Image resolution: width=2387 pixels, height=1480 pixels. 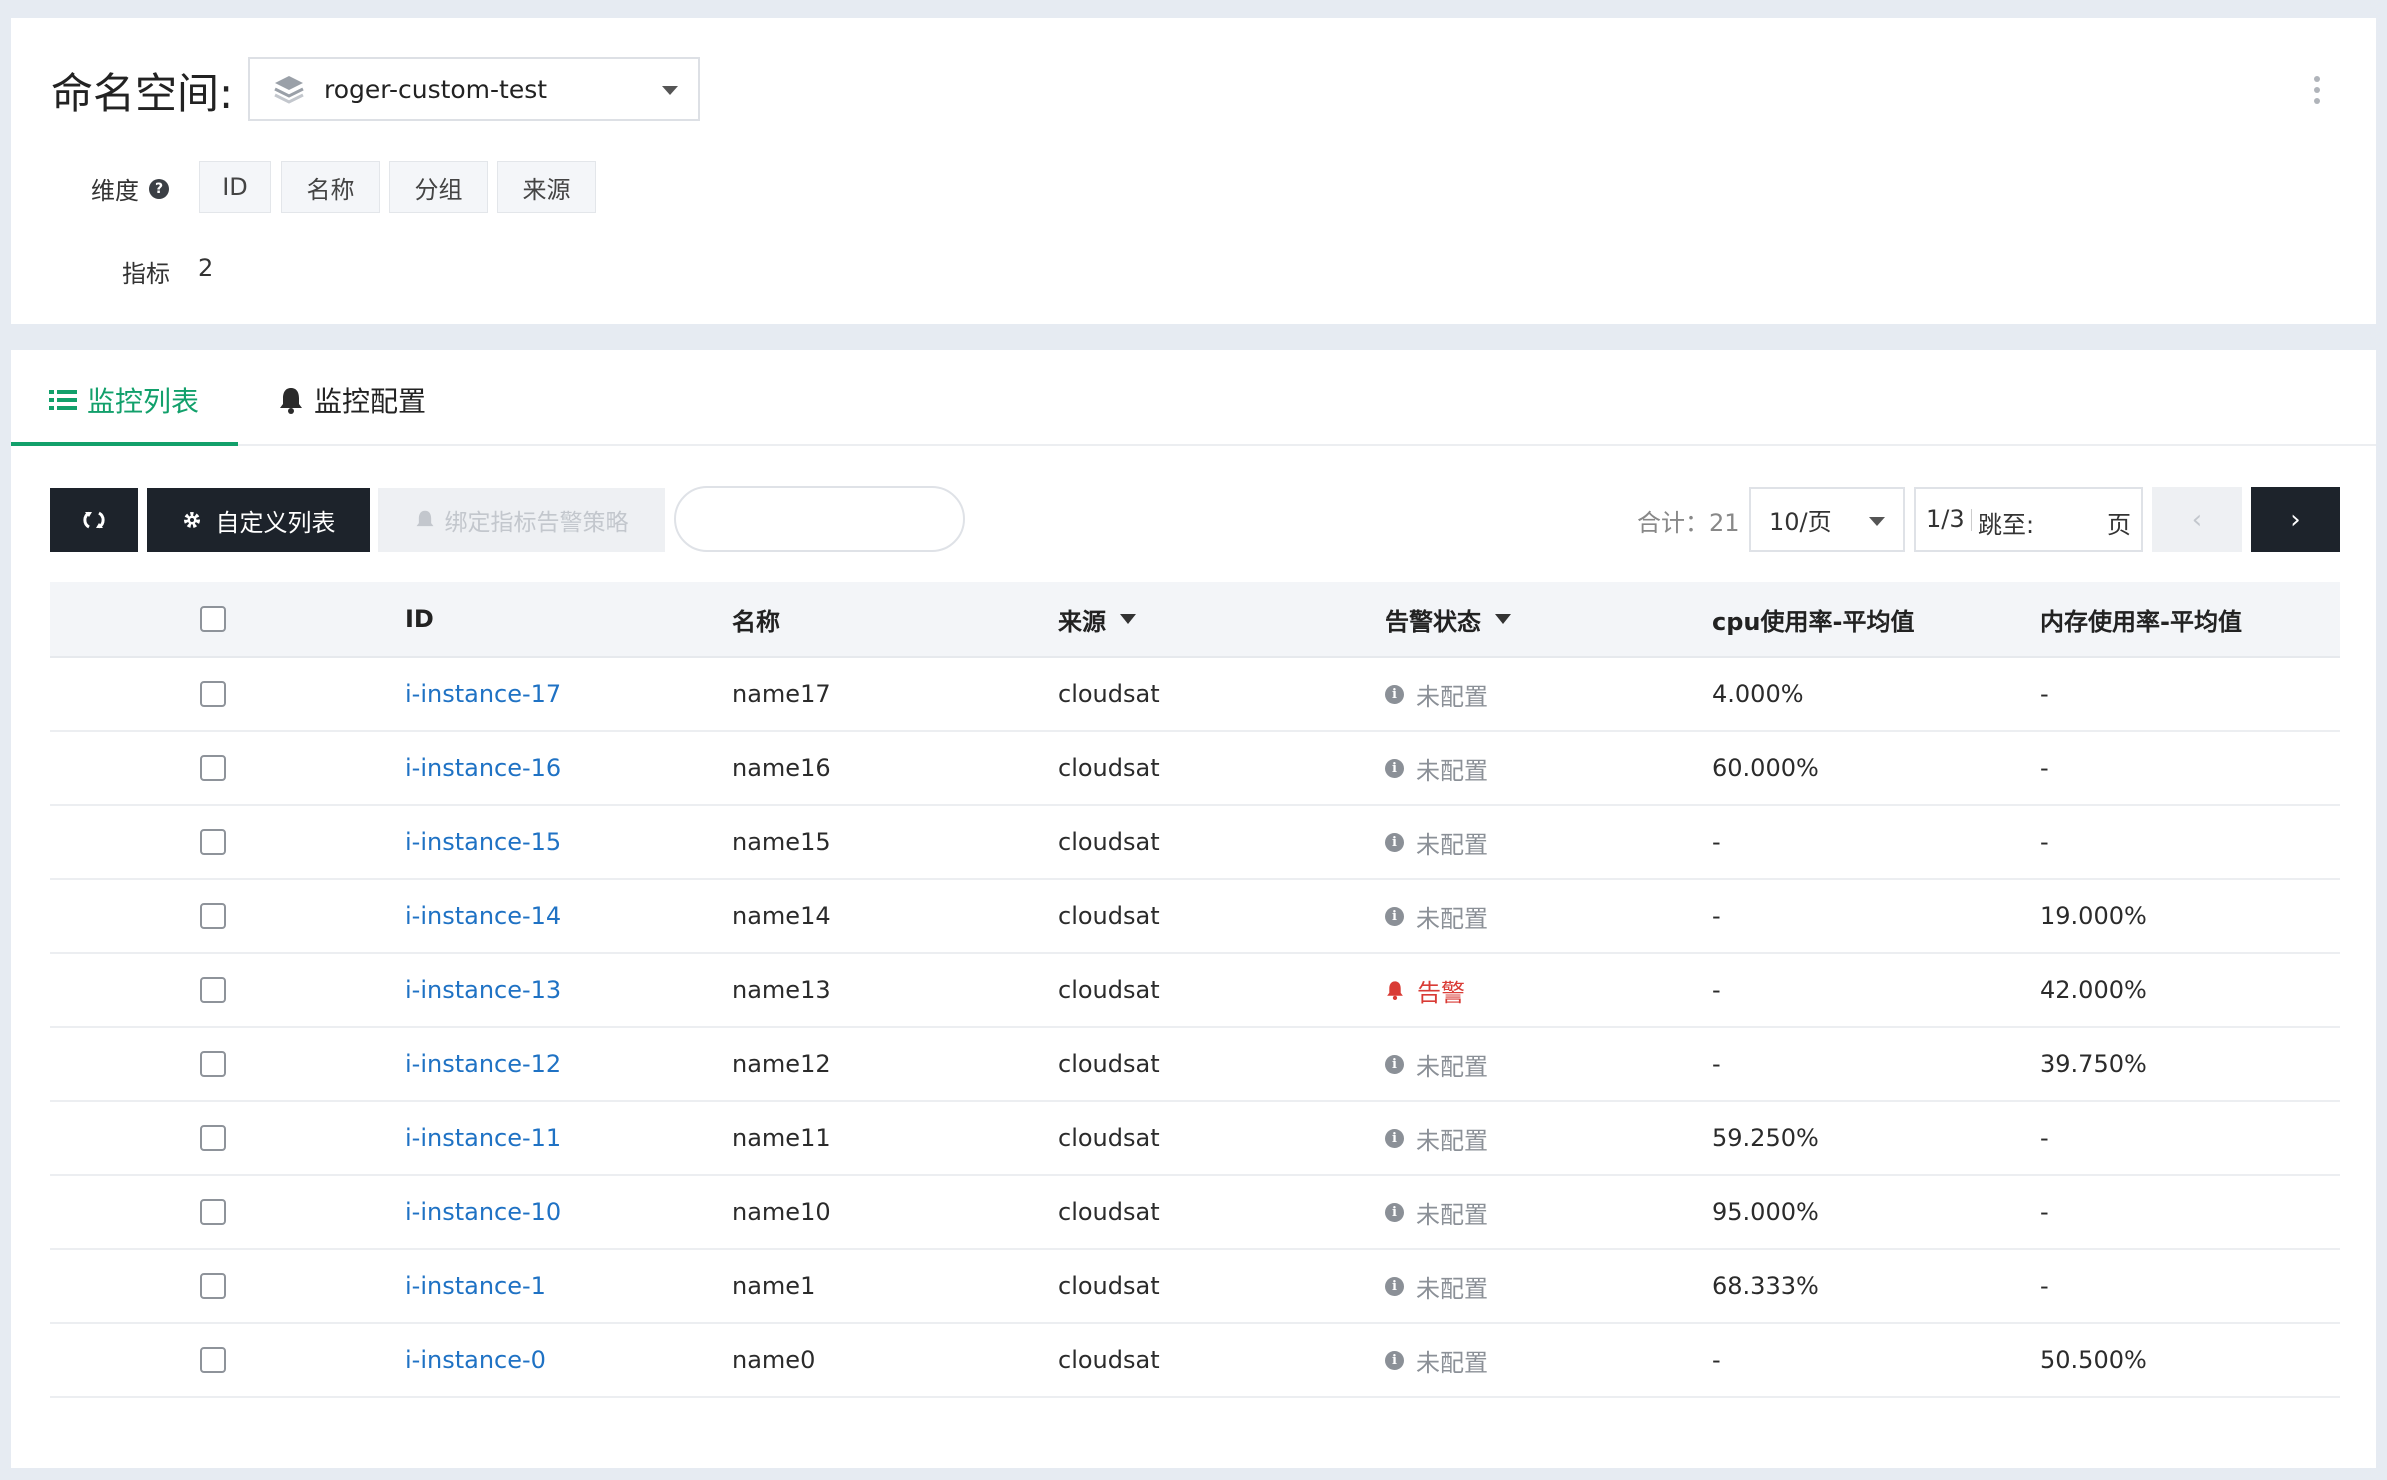 What do you see at coordinates (1716, 1360) in the screenshot?
I see `cpu-value: -` at bounding box center [1716, 1360].